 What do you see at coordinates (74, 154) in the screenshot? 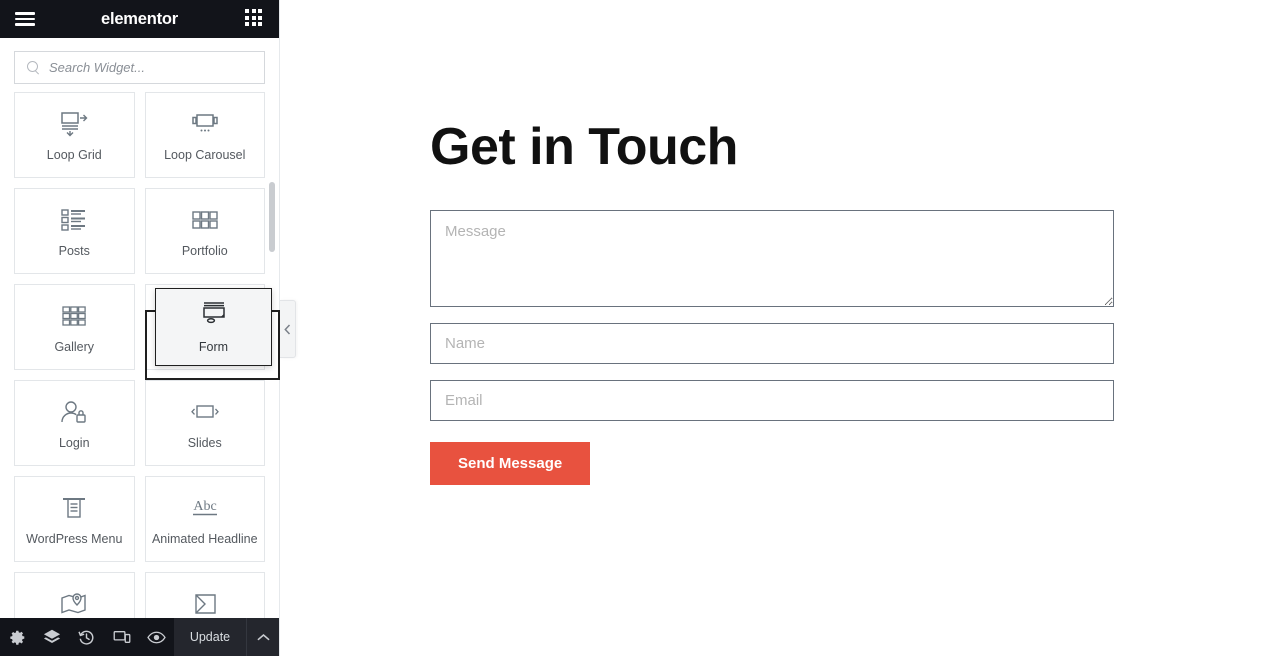
I see `widget-label: Loop Grid` at bounding box center [74, 154].